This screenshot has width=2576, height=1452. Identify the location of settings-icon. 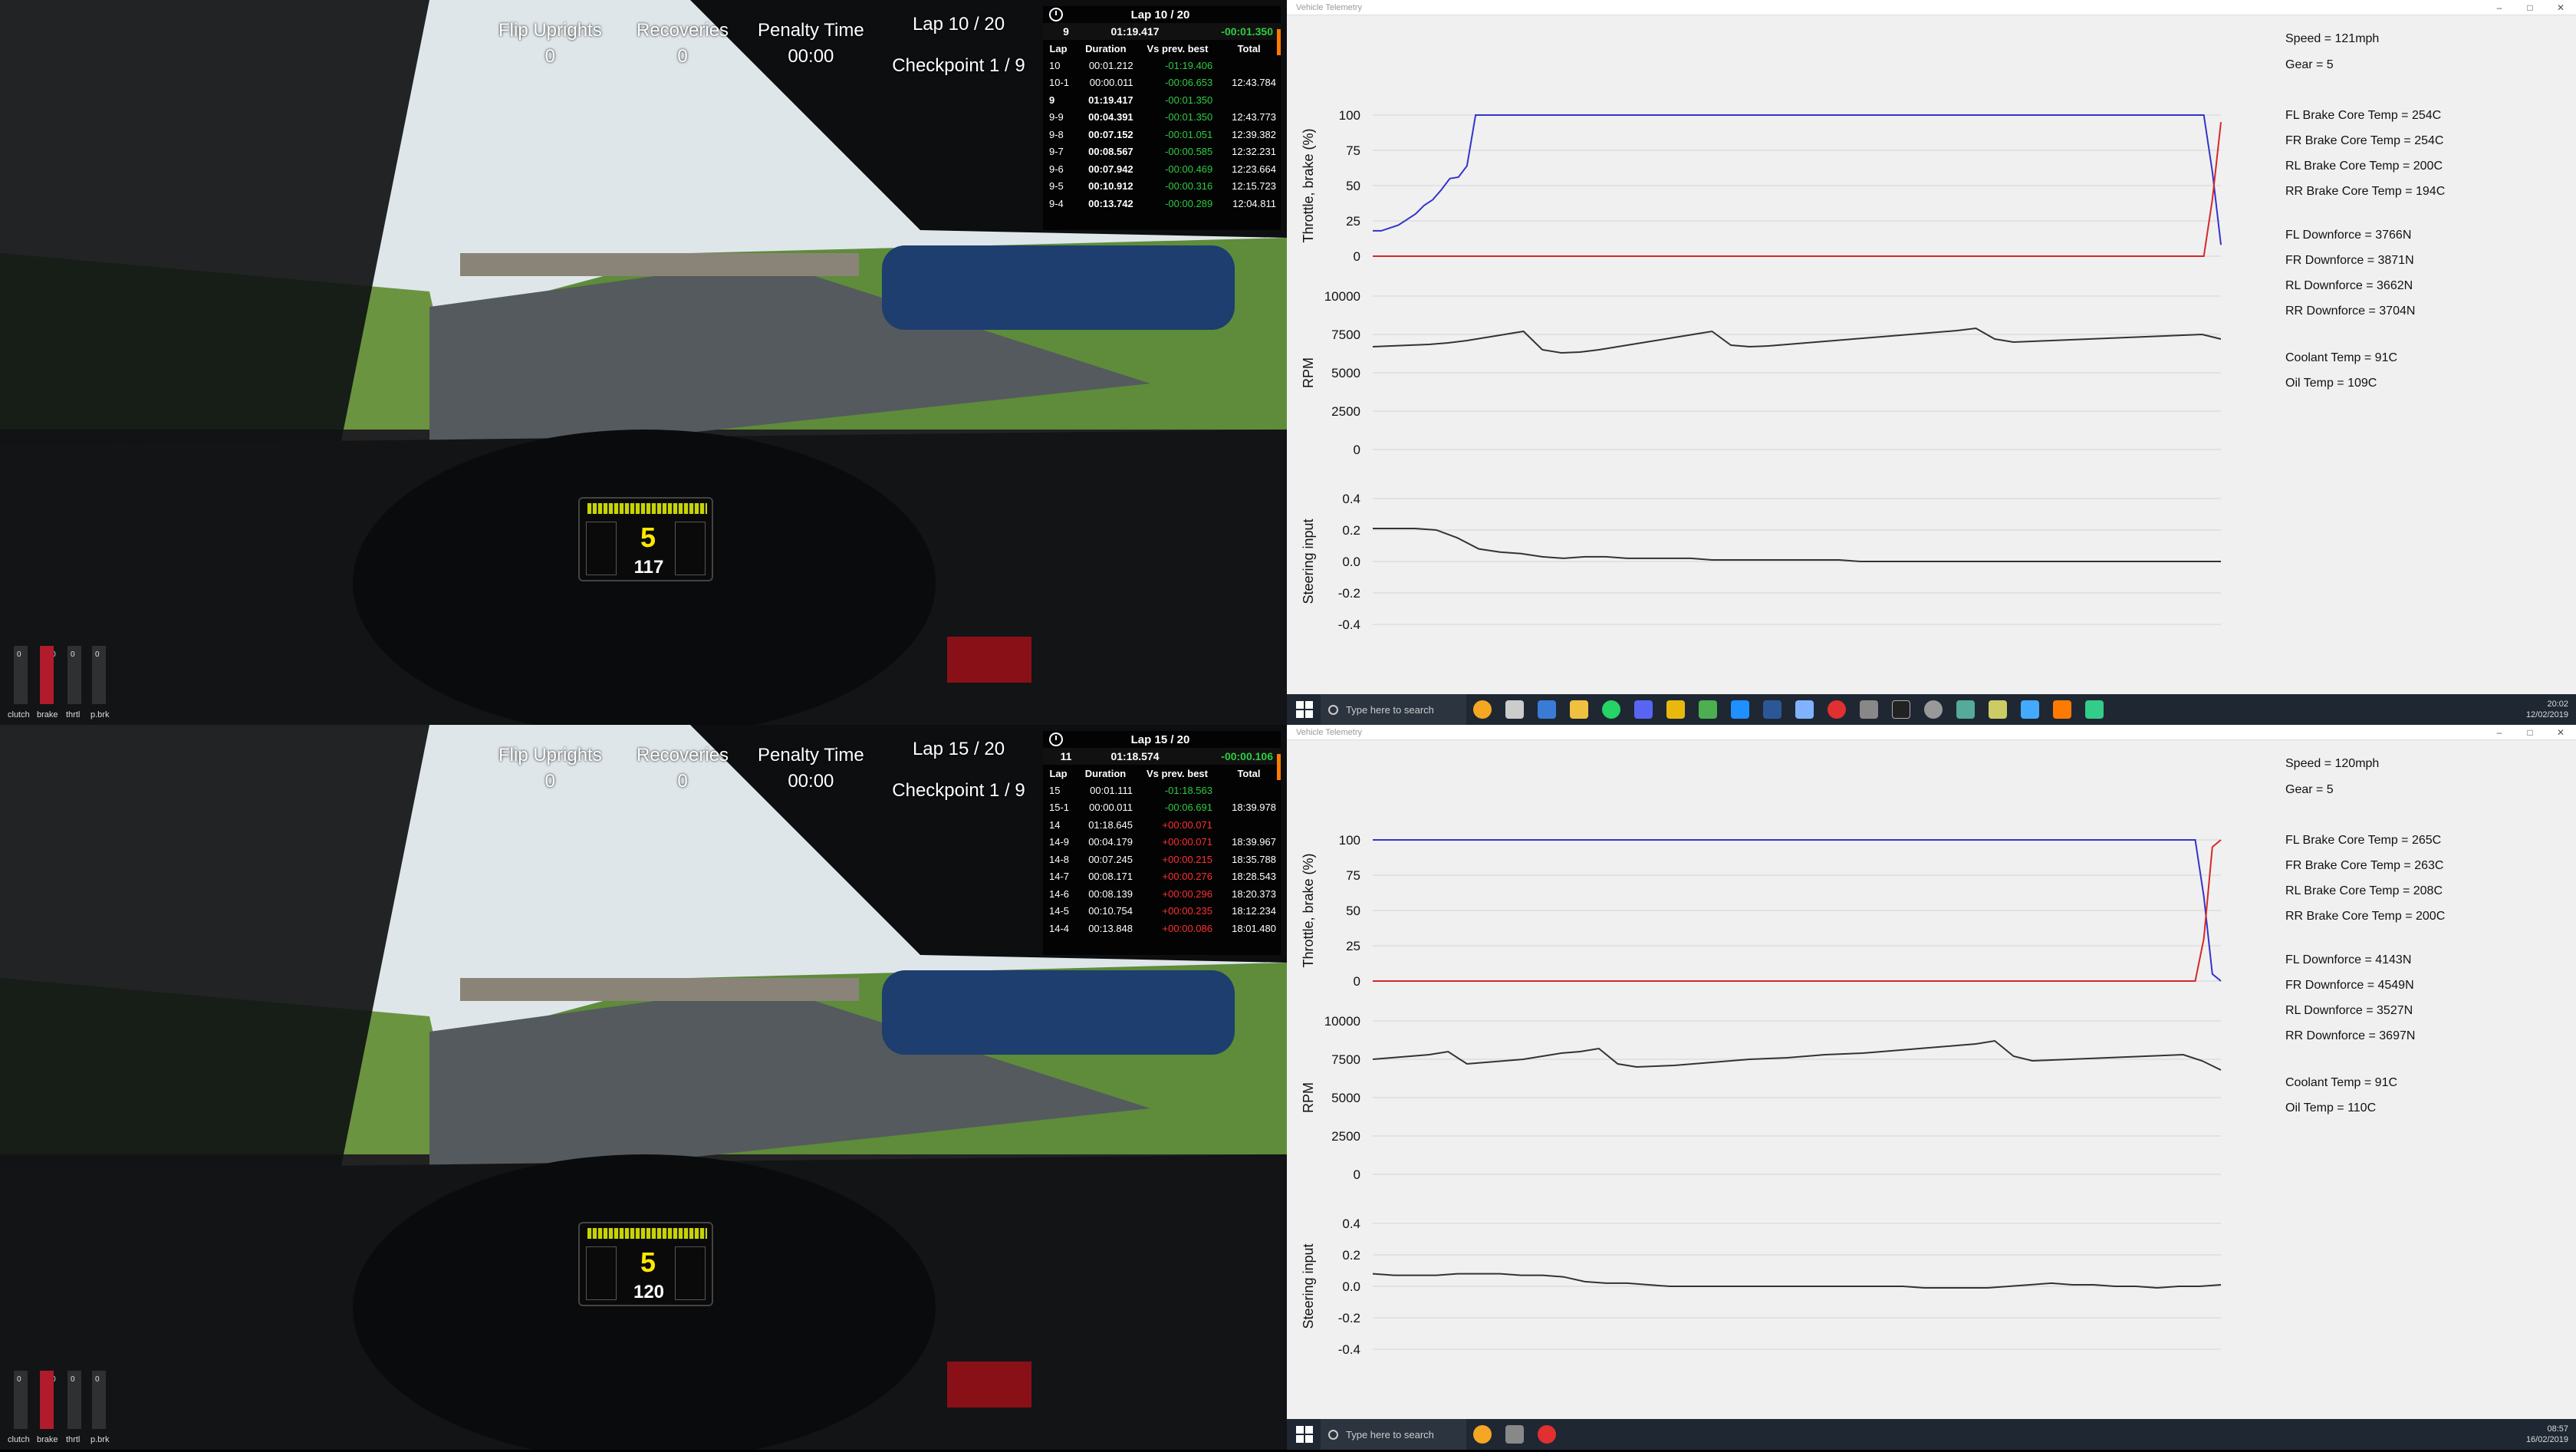
(1514, 709).